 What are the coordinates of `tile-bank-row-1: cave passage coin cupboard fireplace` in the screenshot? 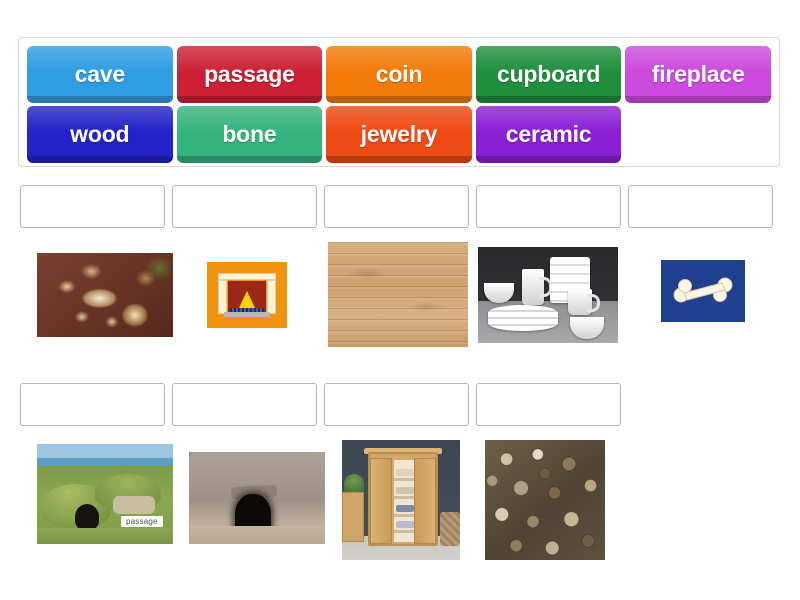 It's located at (399, 74).